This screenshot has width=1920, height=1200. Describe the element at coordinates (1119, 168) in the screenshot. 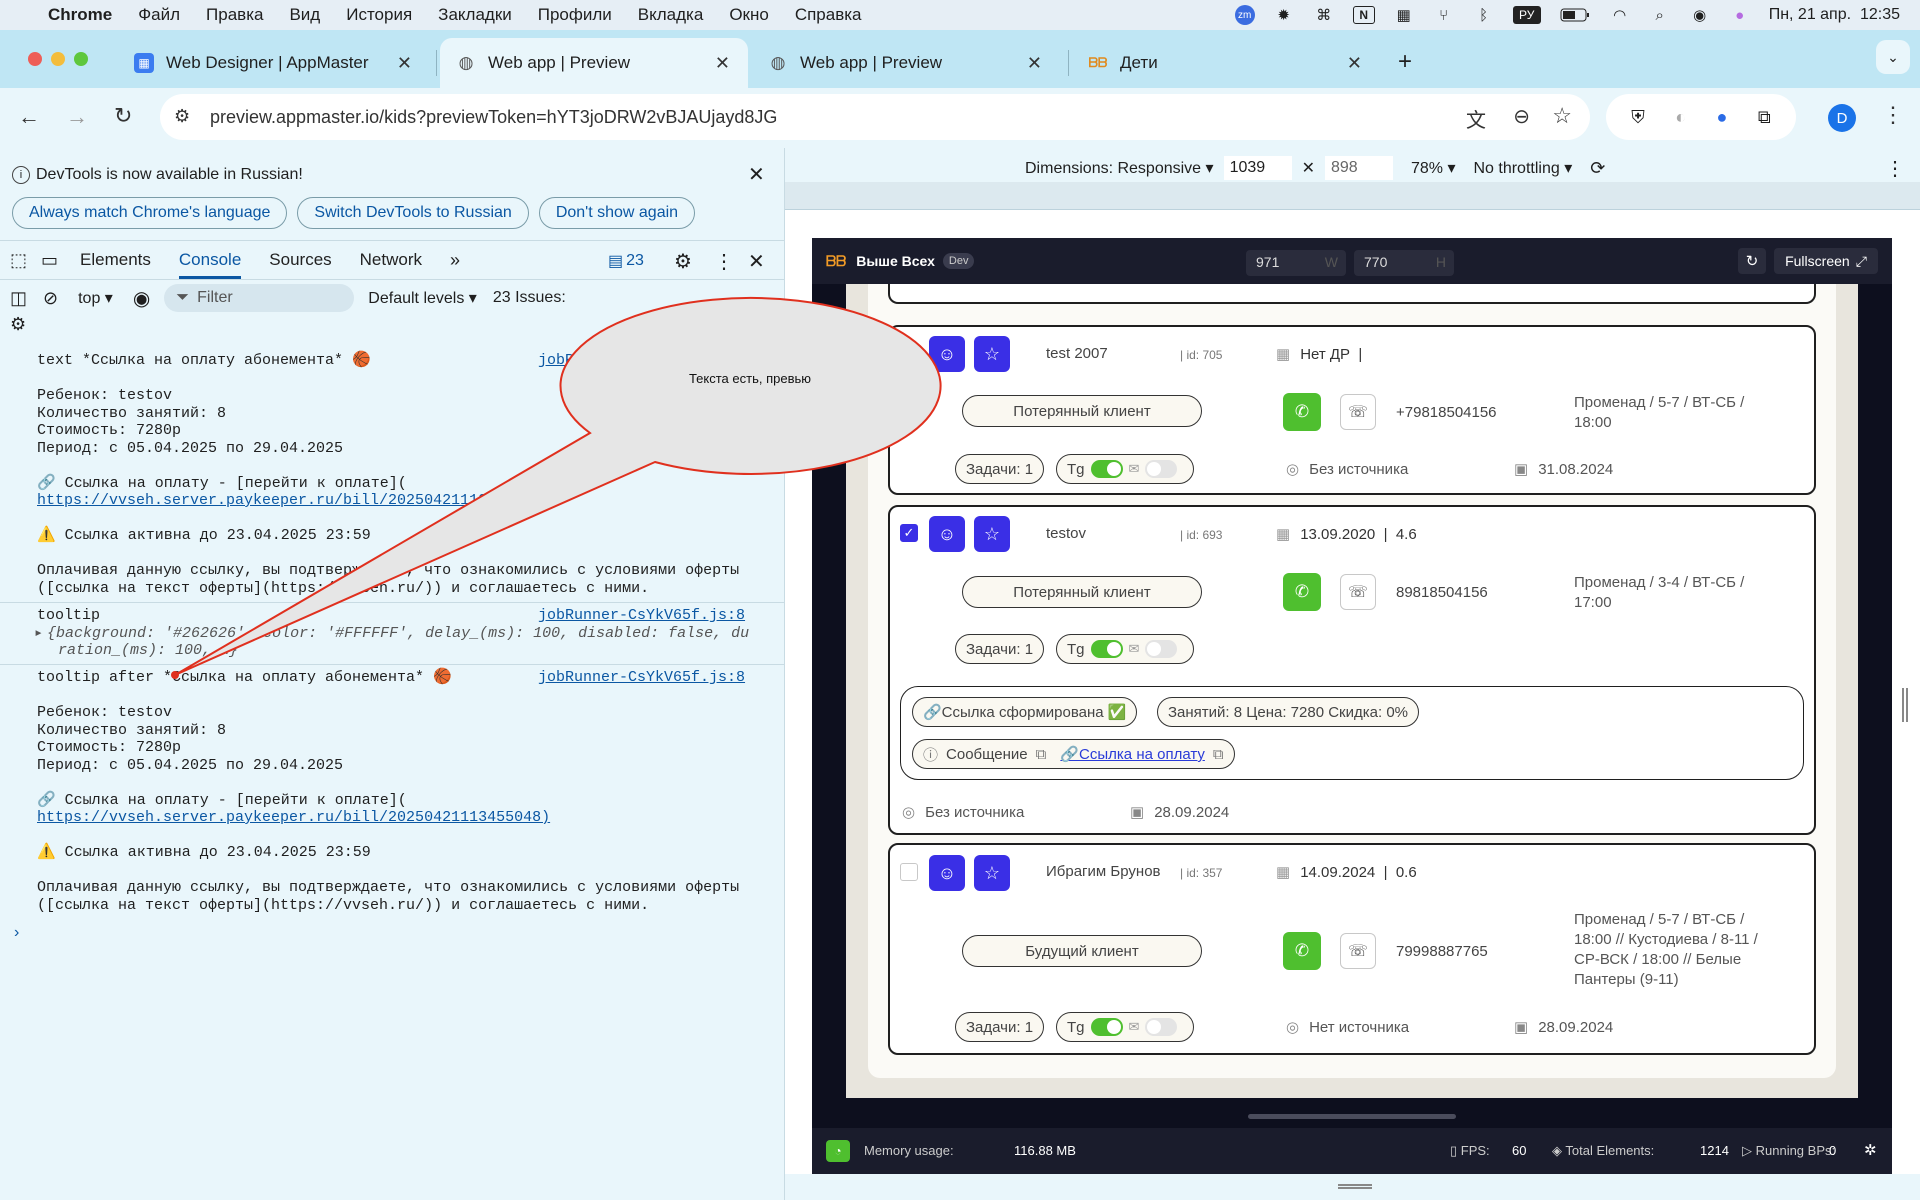

I see `dimensions-select: Dimensions: Responsive ▾` at that location.